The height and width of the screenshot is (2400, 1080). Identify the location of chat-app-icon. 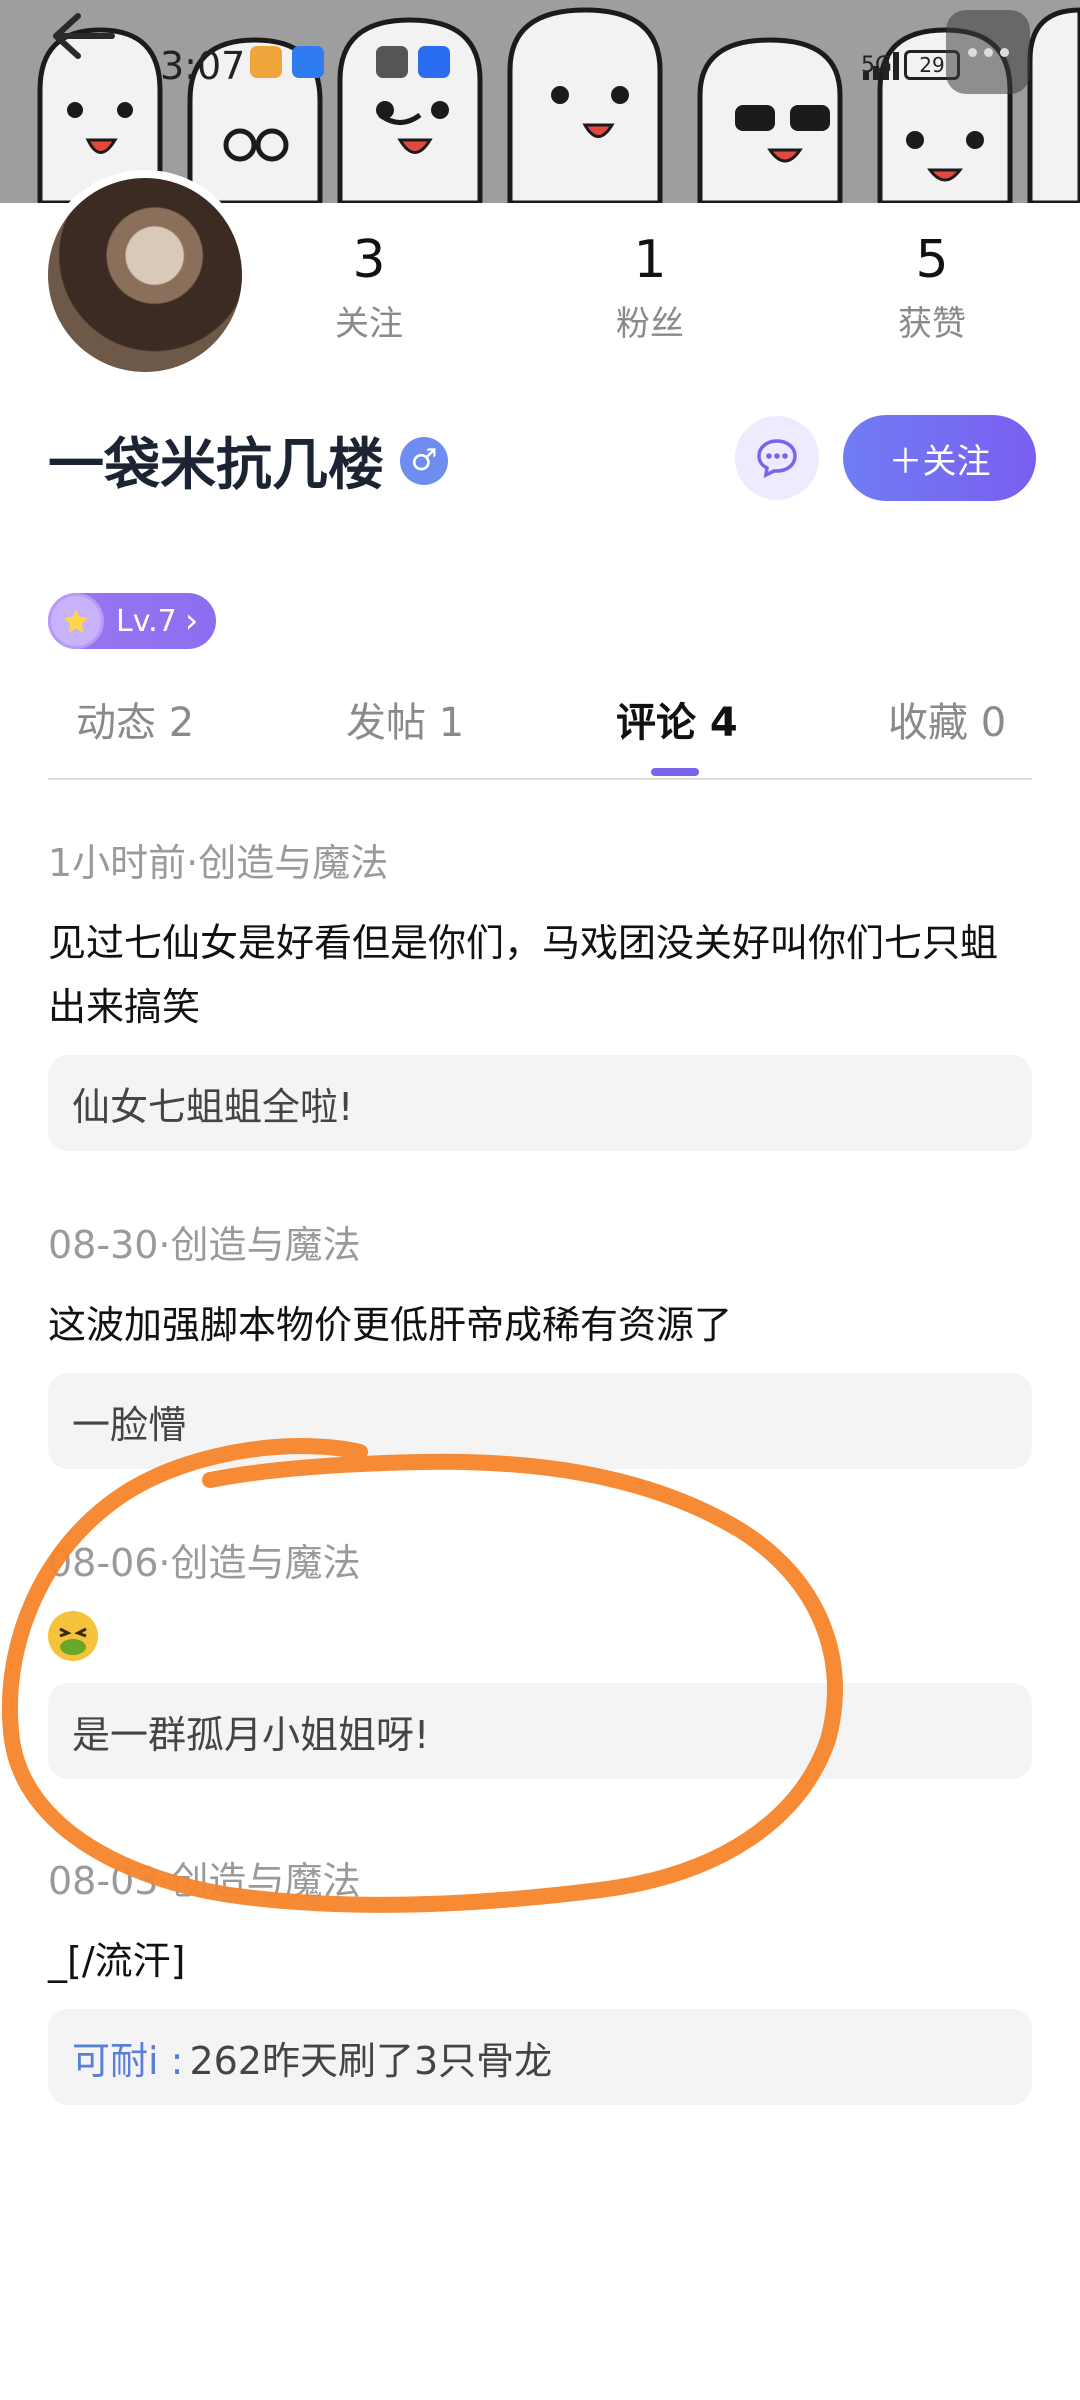
(308, 62).